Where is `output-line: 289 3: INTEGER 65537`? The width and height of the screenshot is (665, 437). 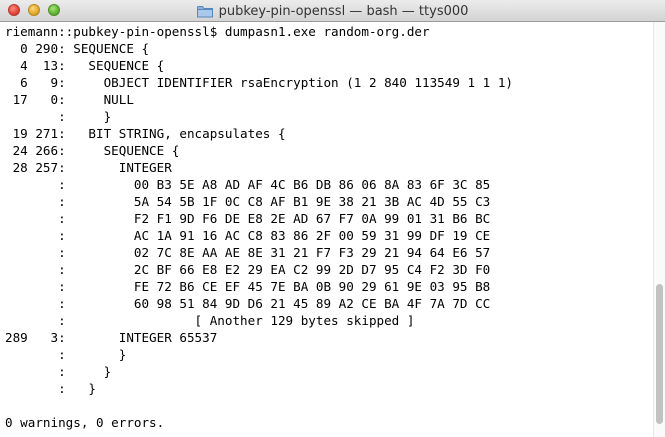
output-line: 289 3: INTEGER 65537 is located at coordinates (111, 337).